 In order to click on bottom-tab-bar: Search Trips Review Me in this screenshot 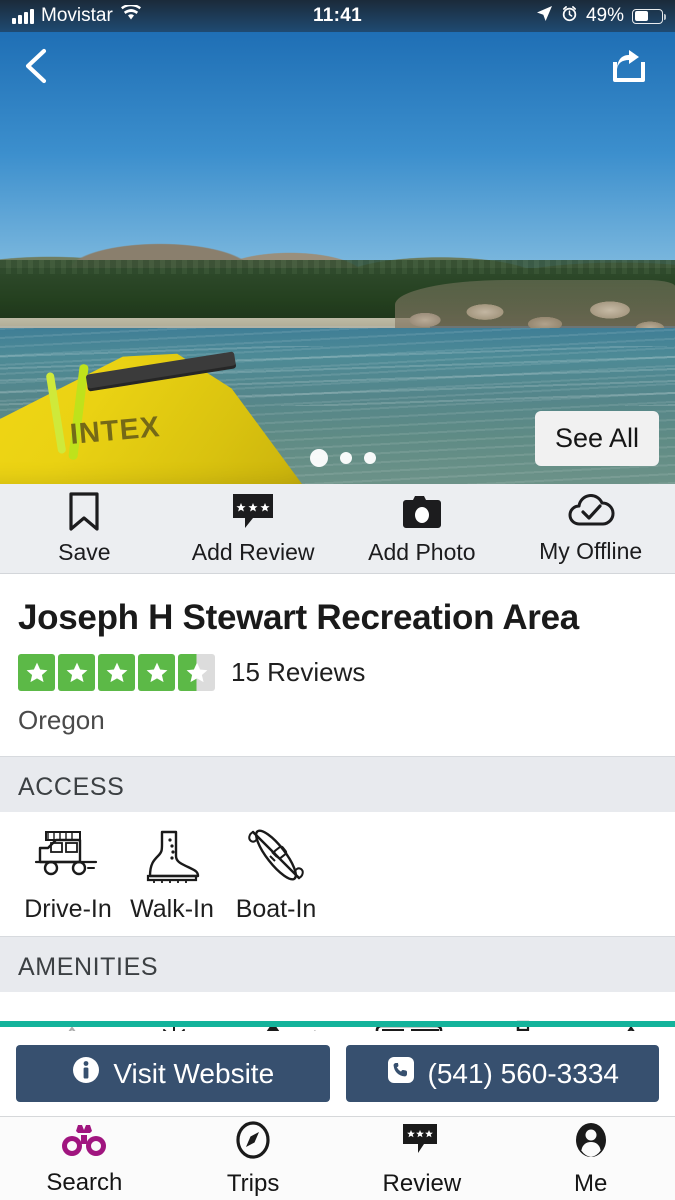, I will do `click(337, 1158)`.